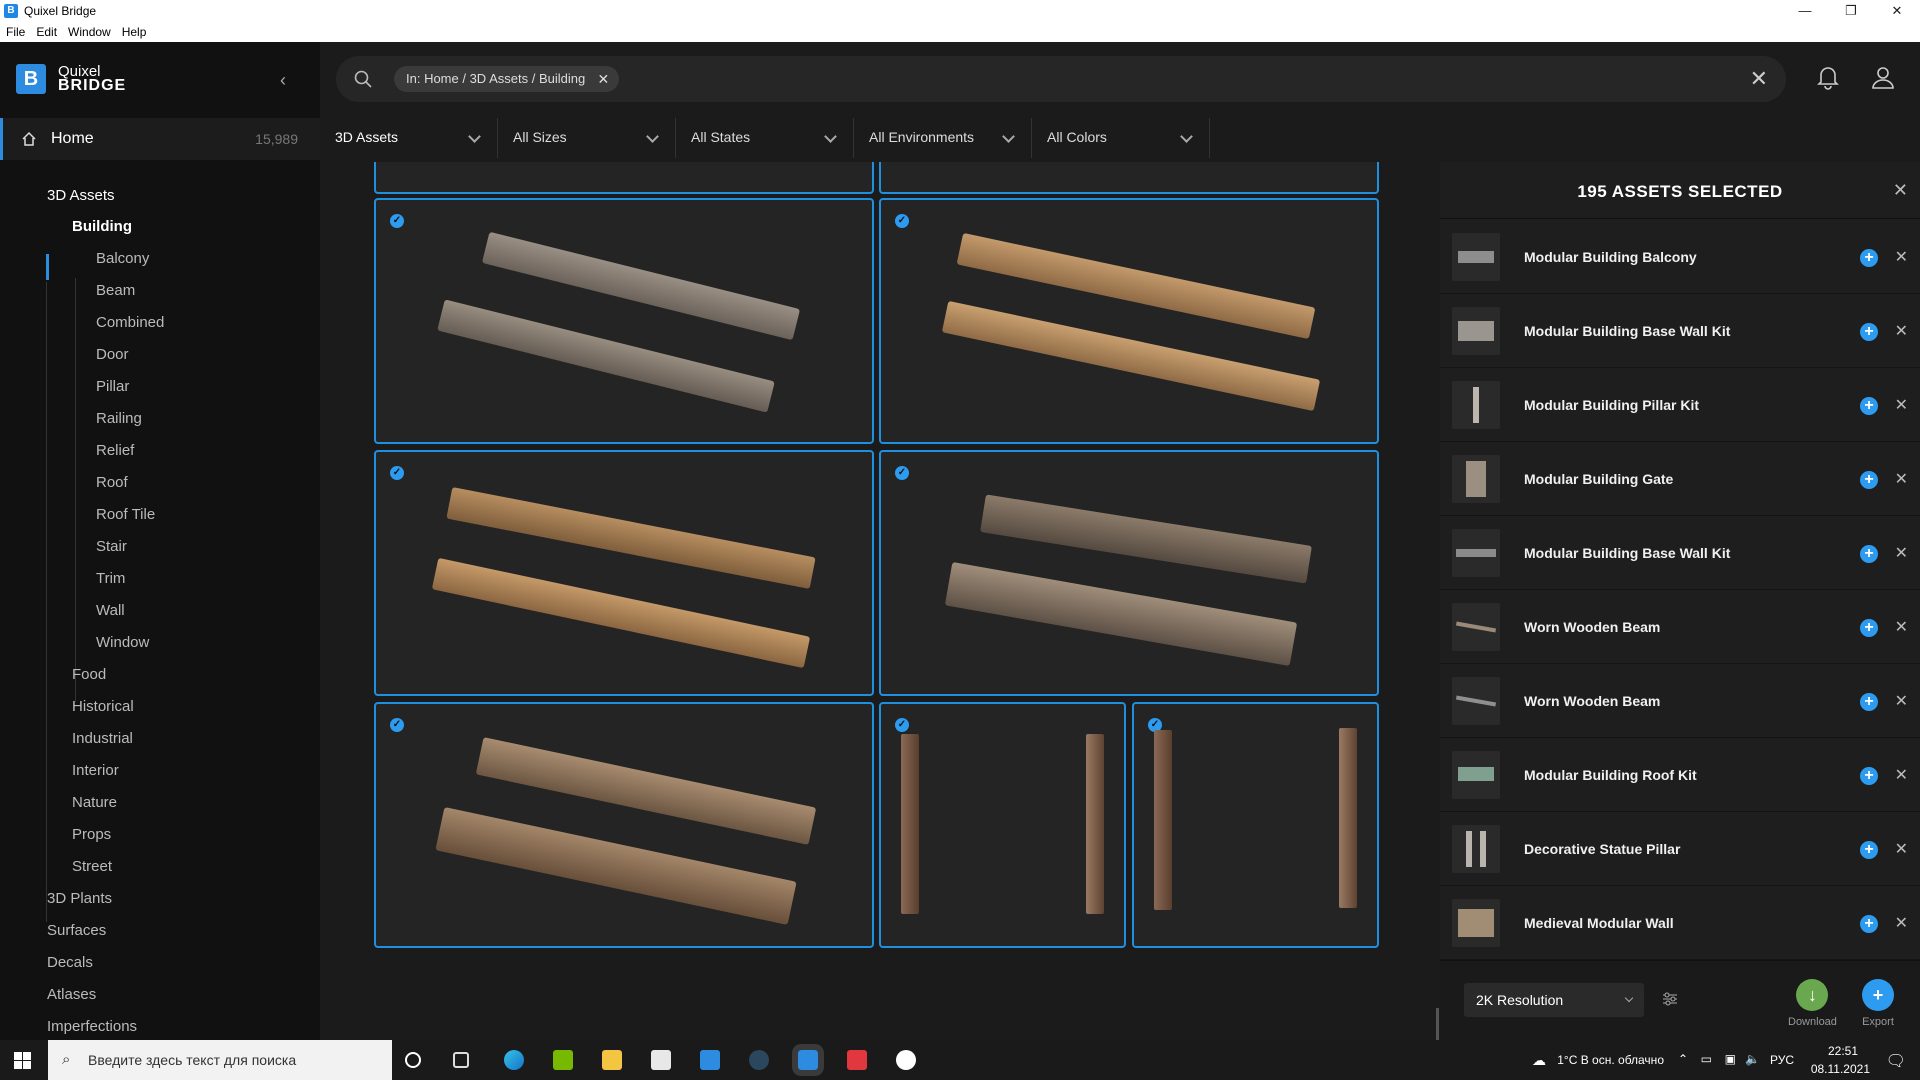  I want to click on filter-states: All States, so click(765, 138).